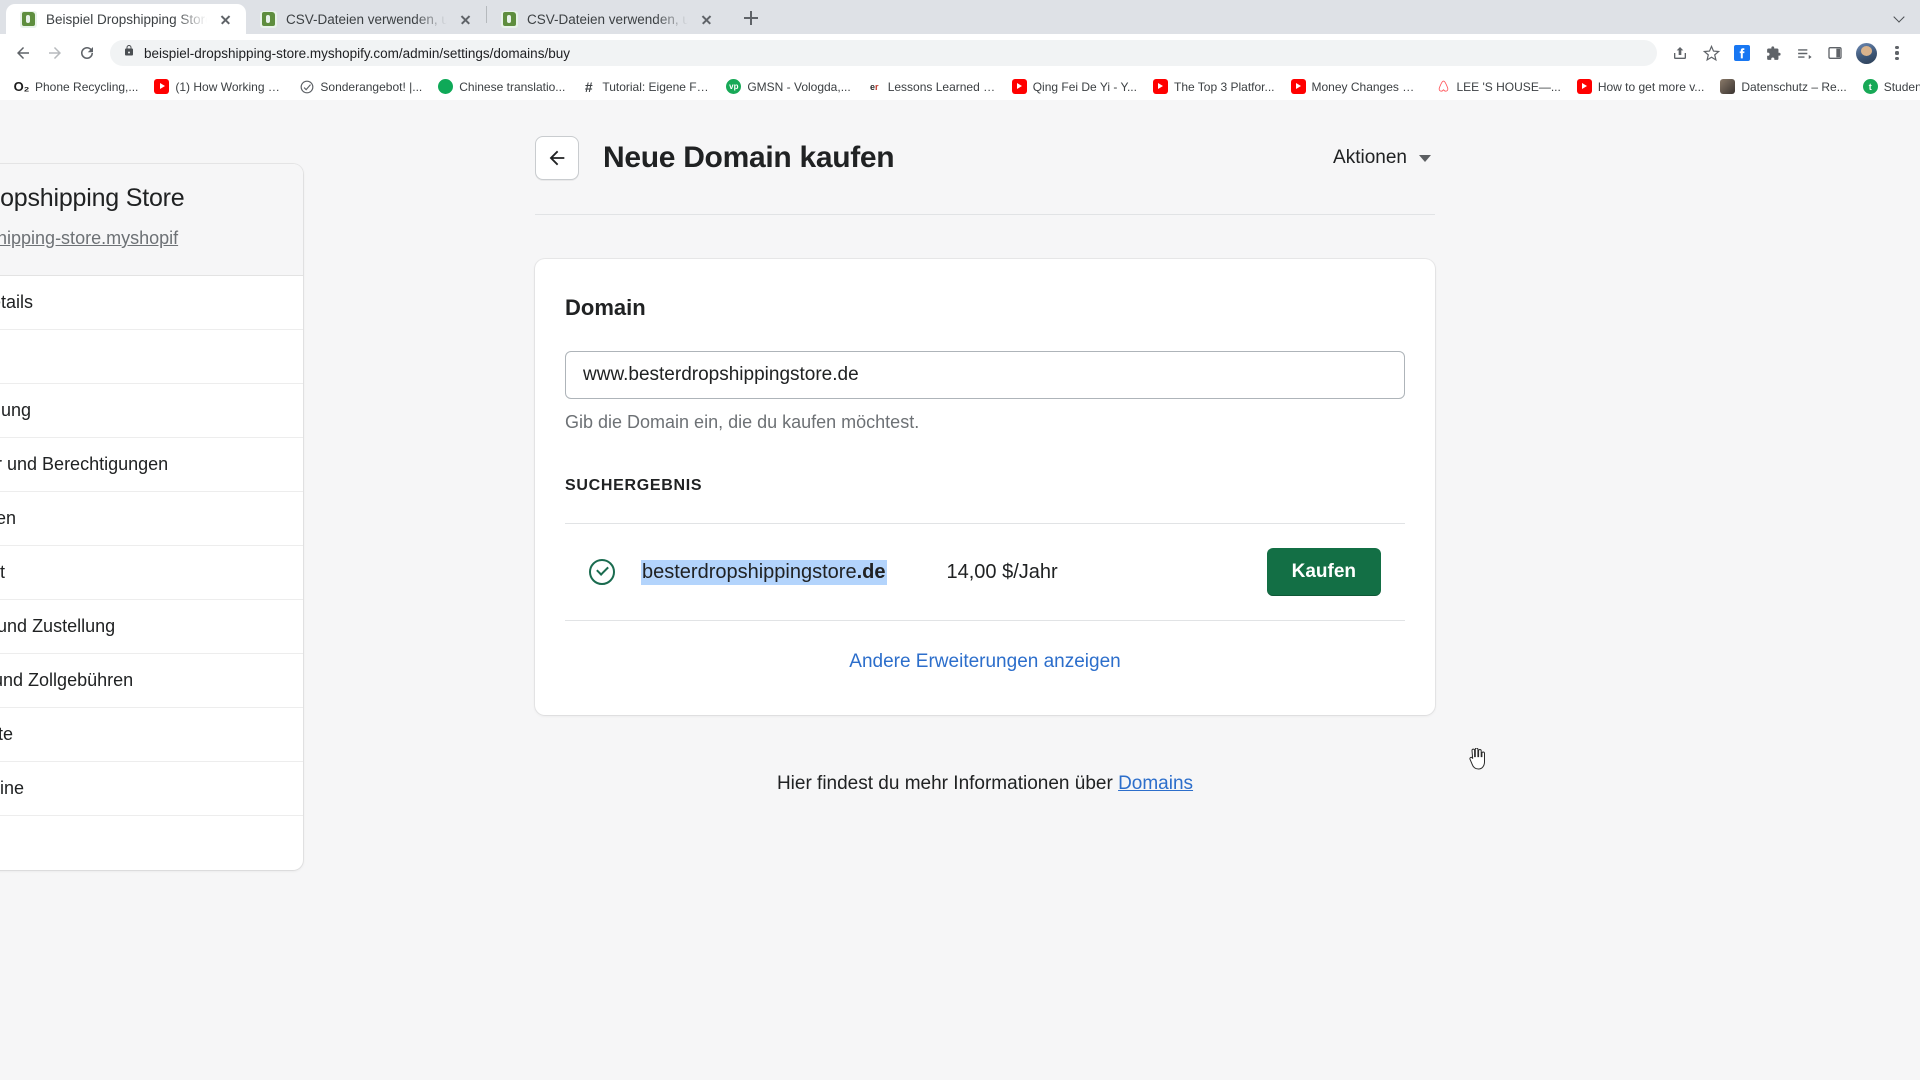 The width and height of the screenshot is (1920, 1080). What do you see at coordinates (3, 572) in the screenshot?
I see `sidebar-item-label: ckout` at bounding box center [3, 572].